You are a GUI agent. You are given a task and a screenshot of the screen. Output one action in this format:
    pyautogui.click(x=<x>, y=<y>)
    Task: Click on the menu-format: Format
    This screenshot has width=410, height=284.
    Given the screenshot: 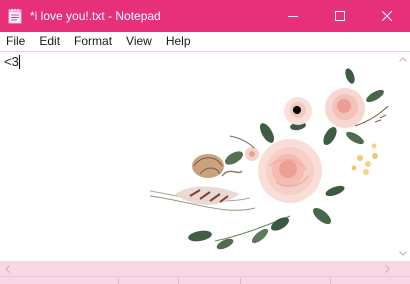 What is the action you would take?
    pyautogui.click(x=93, y=41)
    